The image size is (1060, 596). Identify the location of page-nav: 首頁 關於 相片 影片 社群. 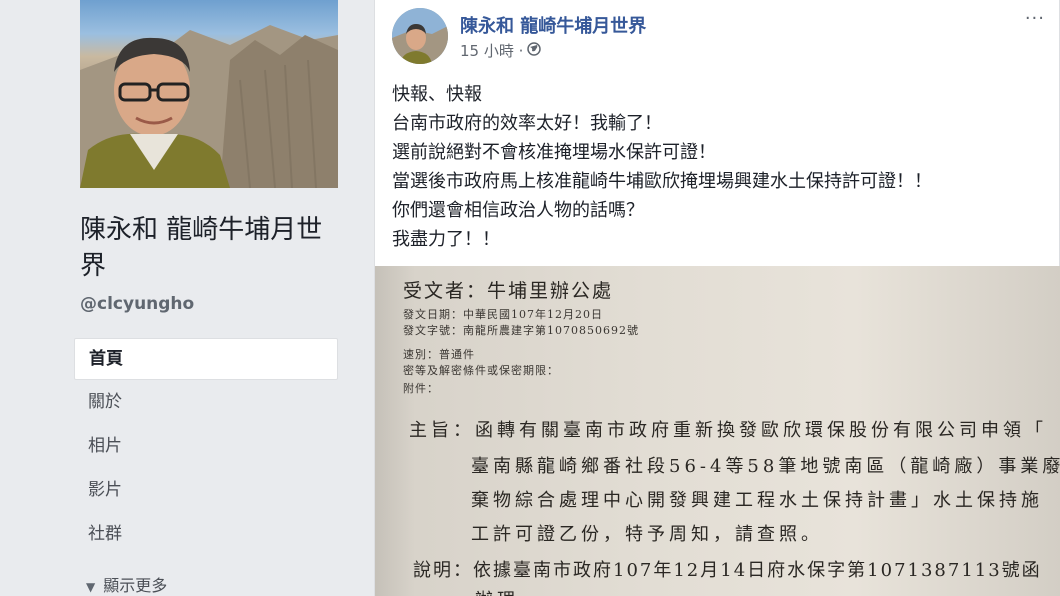
(206, 447).